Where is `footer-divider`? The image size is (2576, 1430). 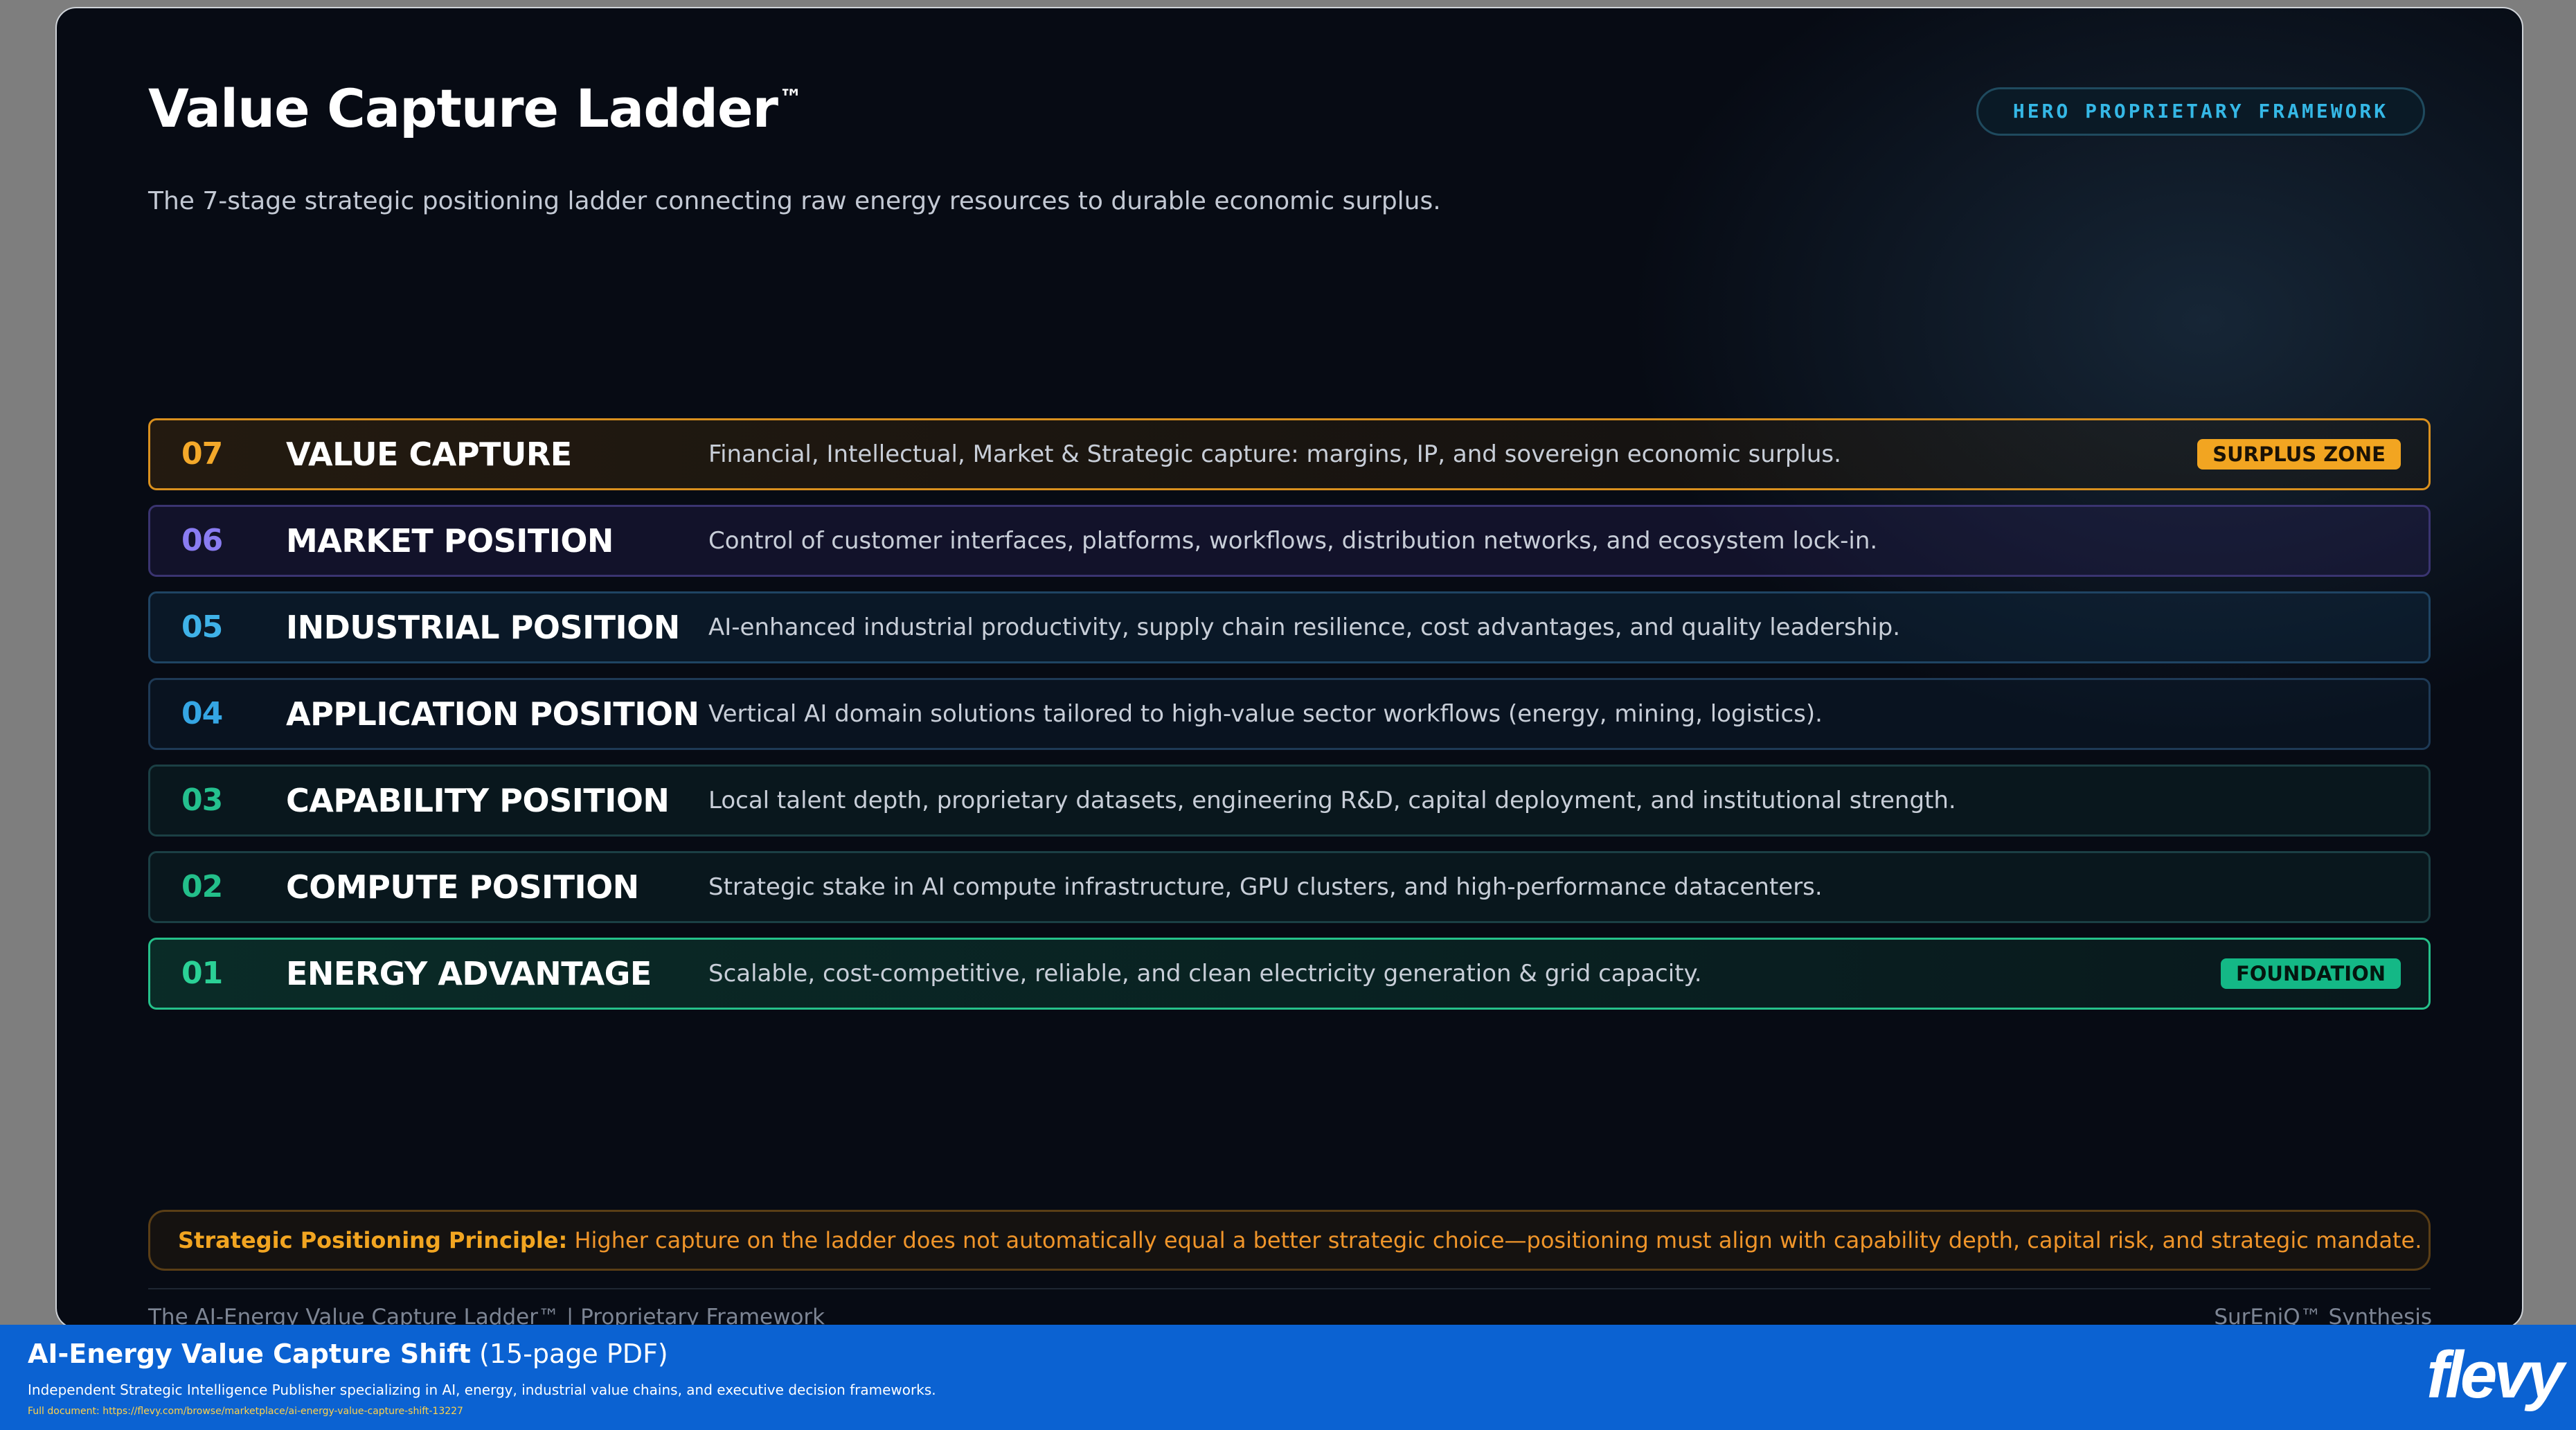
footer-divider is located at coordinates (1289, 1288).